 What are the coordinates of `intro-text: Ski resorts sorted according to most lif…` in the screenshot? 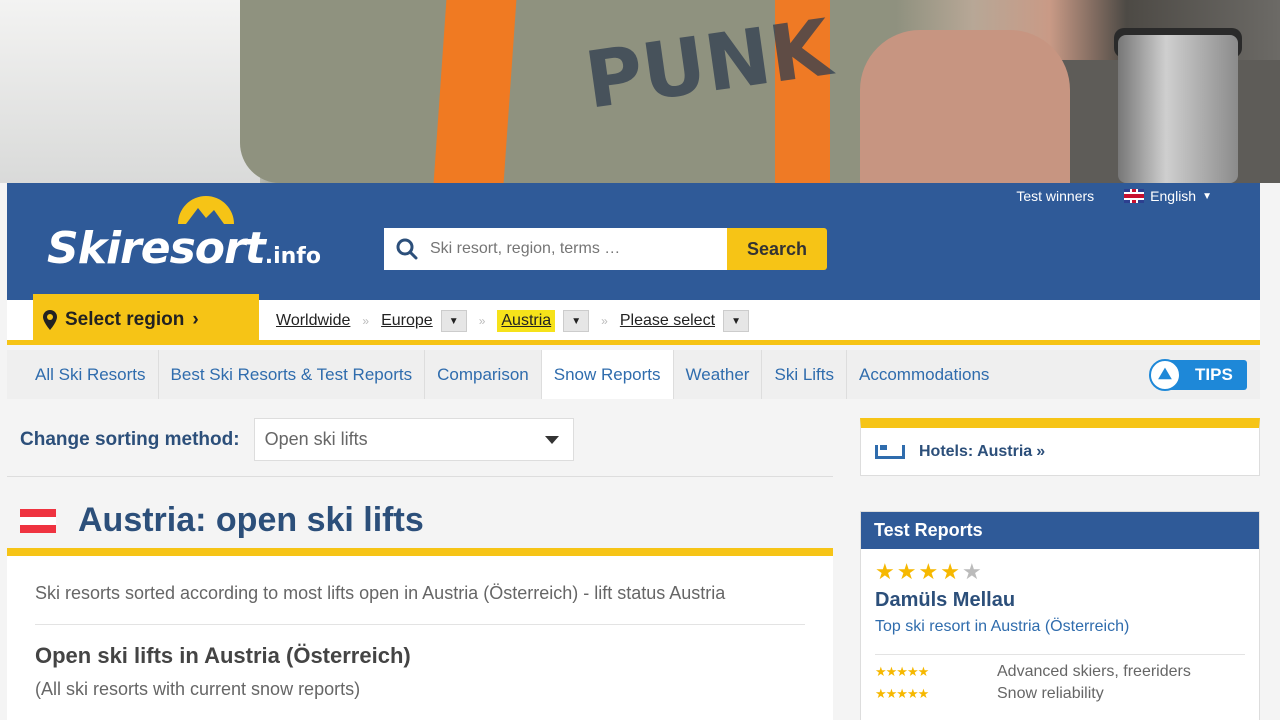 It's located at (420, 604).